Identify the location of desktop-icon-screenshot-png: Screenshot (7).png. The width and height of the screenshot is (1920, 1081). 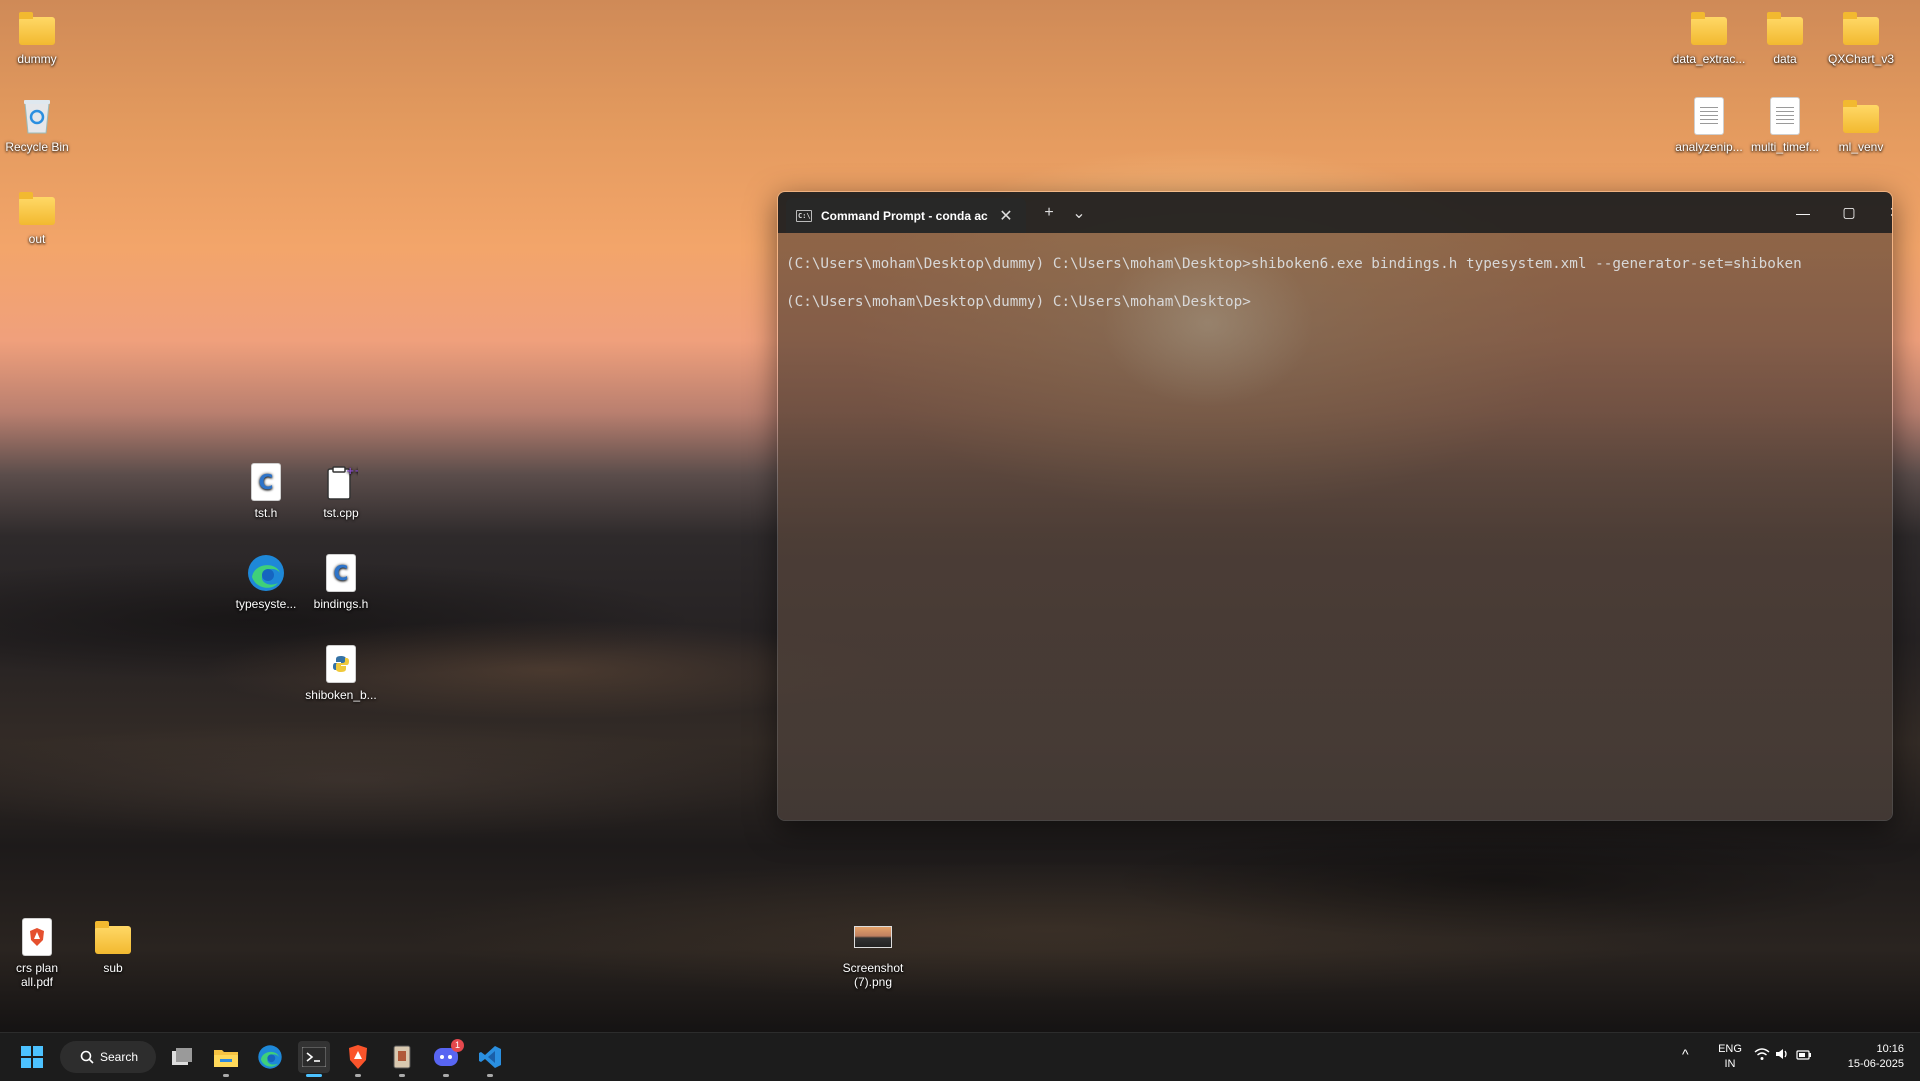
(873, 953).